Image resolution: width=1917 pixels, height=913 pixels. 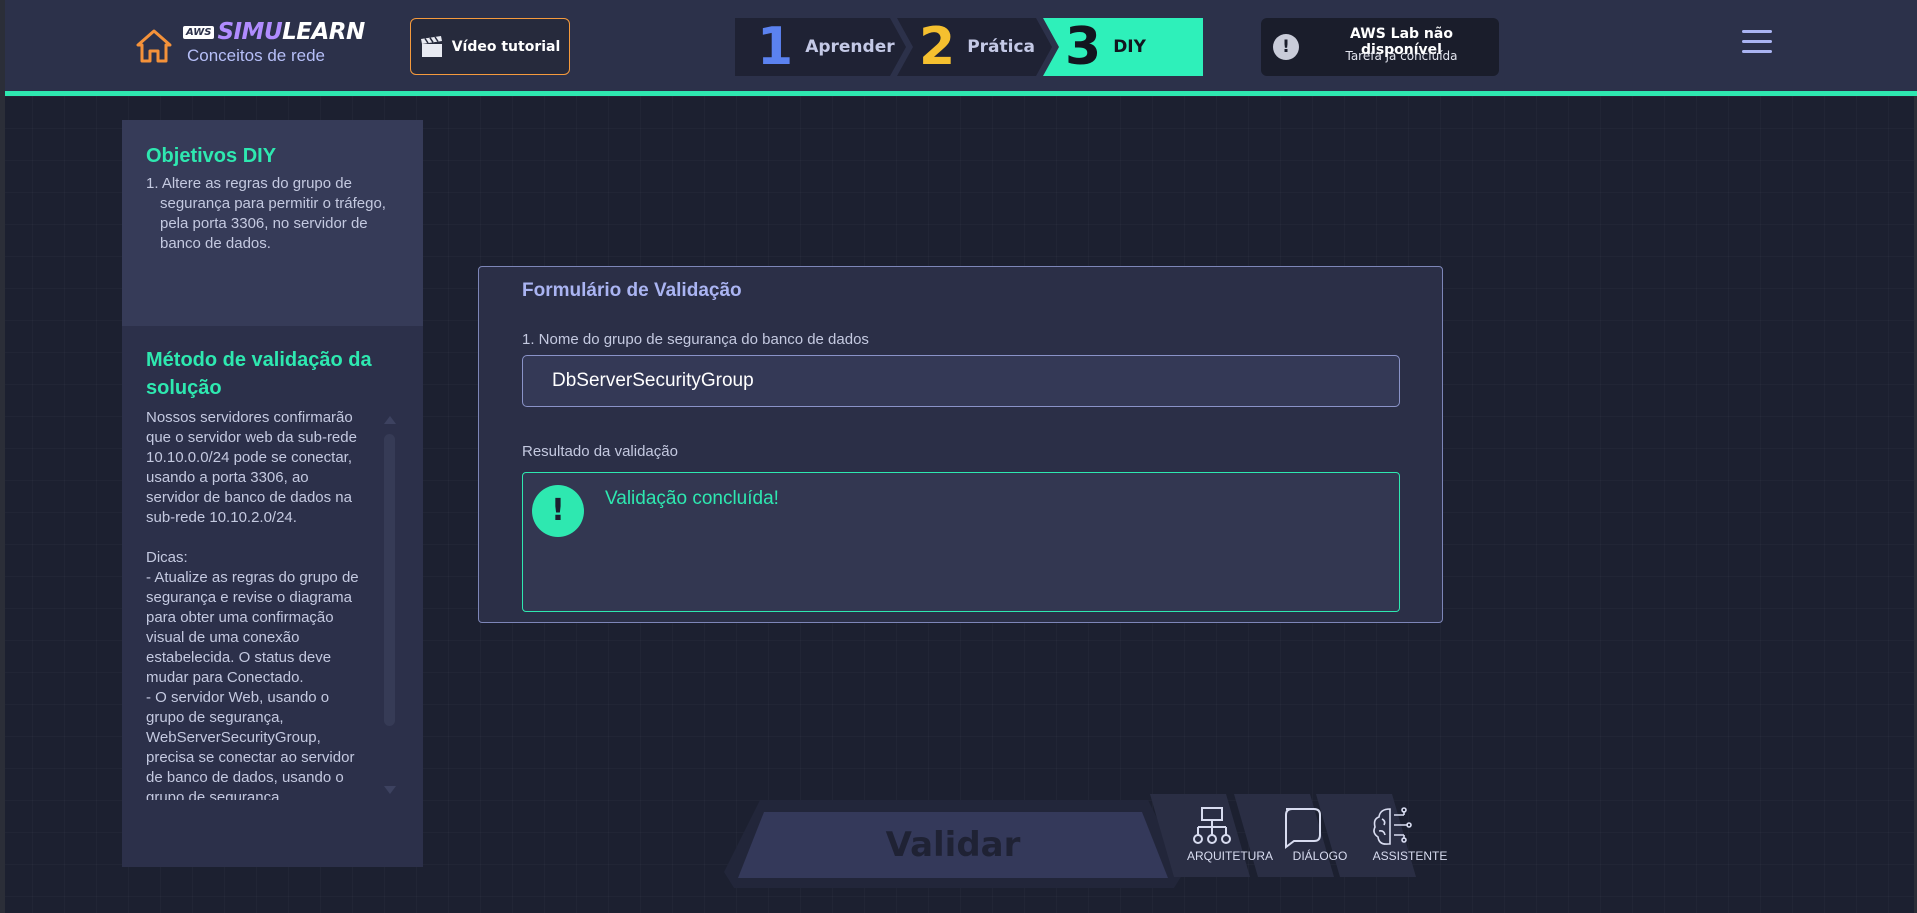 I want to click on scroll-up-arrow-icon, so click(x=390, y=420).